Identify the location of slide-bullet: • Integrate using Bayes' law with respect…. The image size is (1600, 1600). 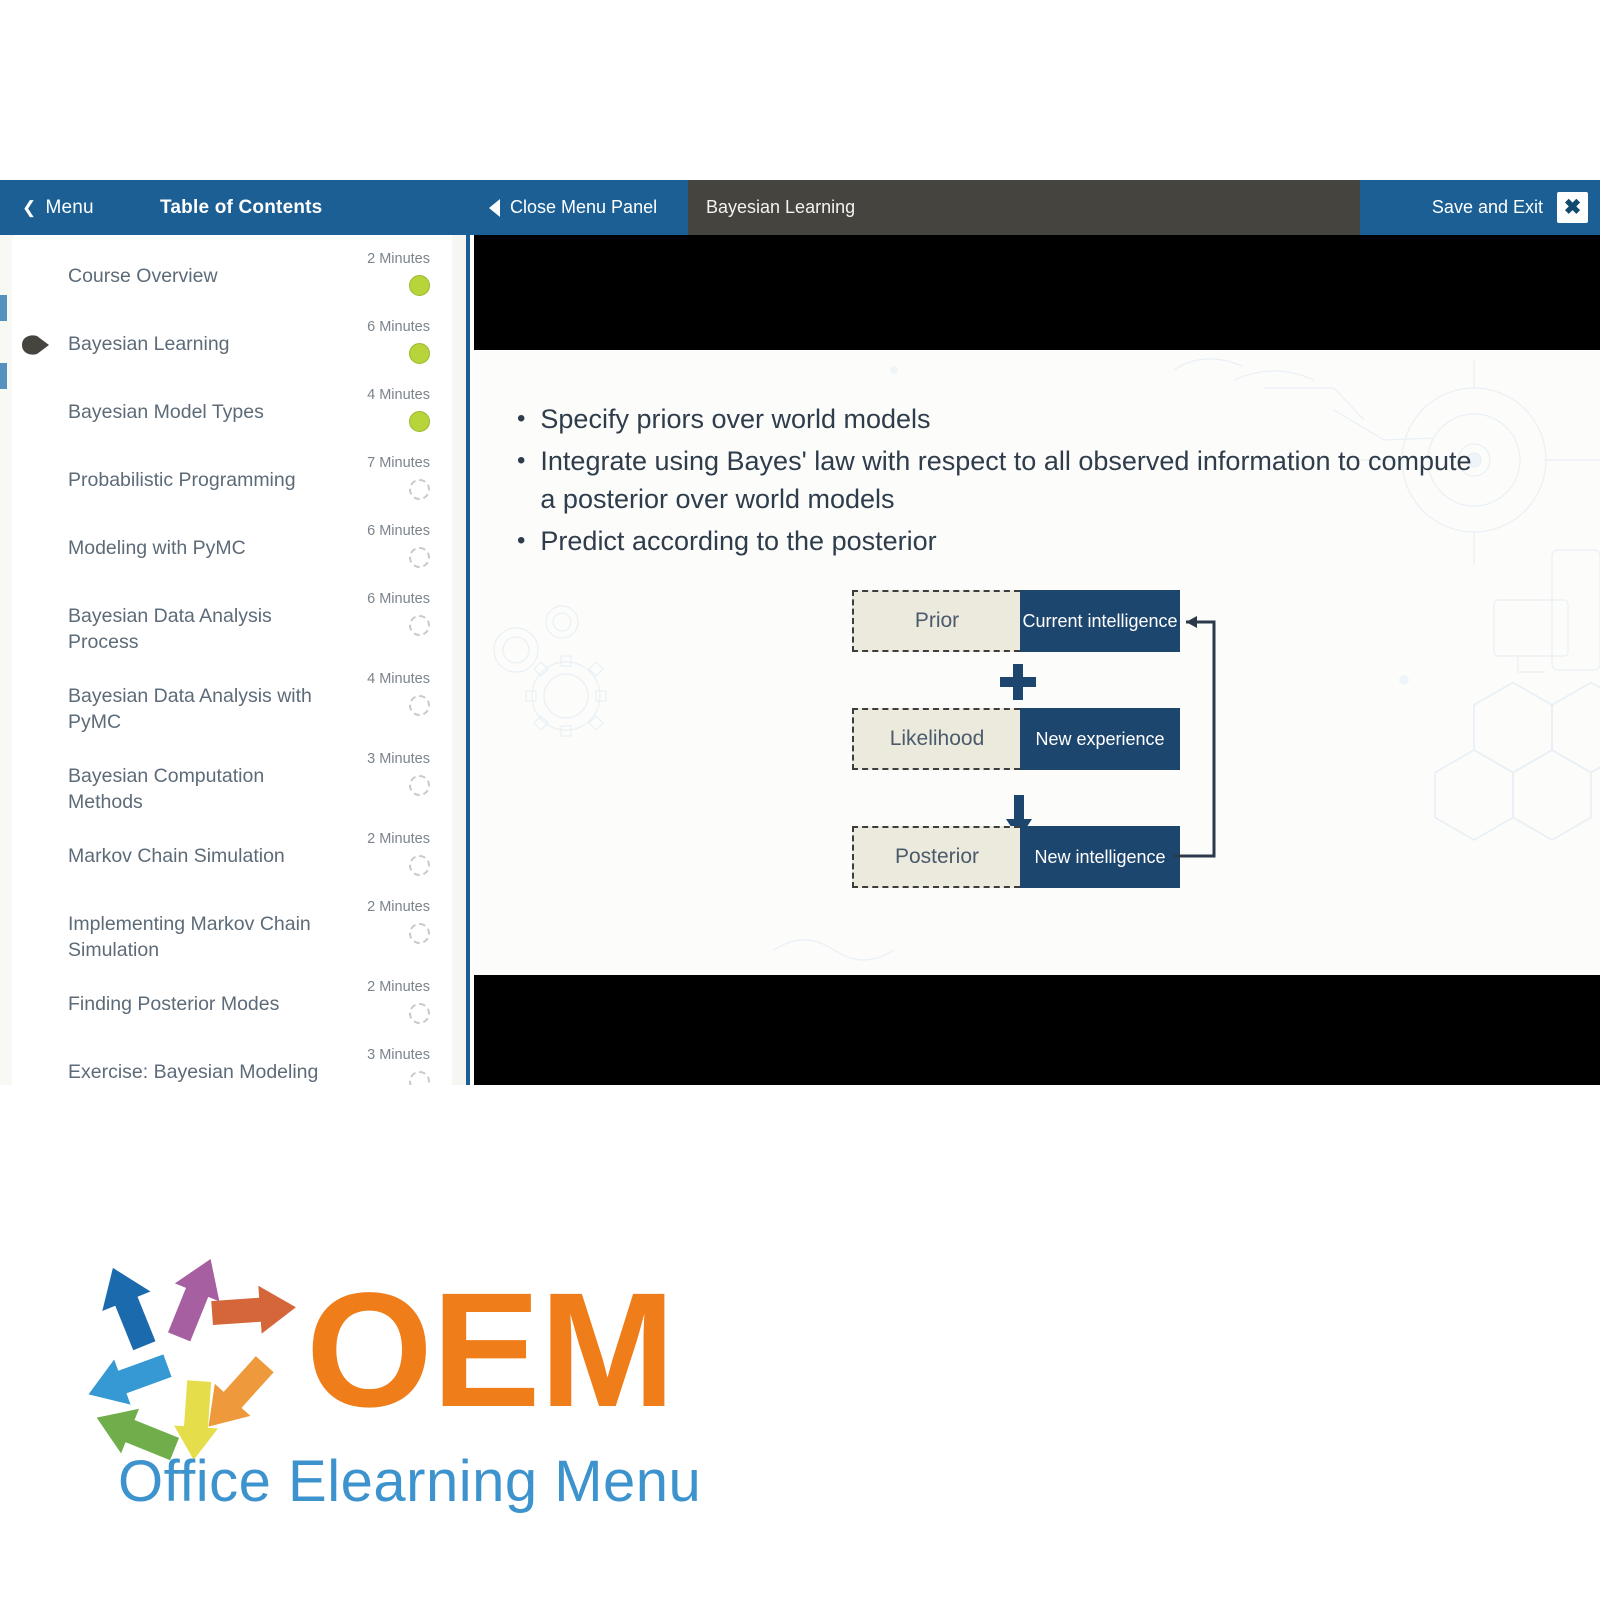
(997, 480).